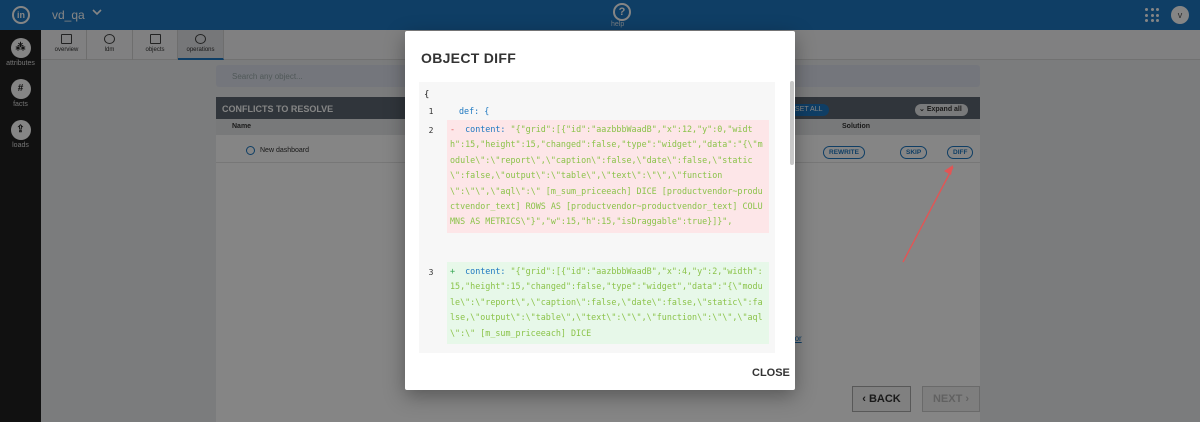 This screenshot has width=1200, height=422. I want to click on plus-sign: +, so click(453, 271).